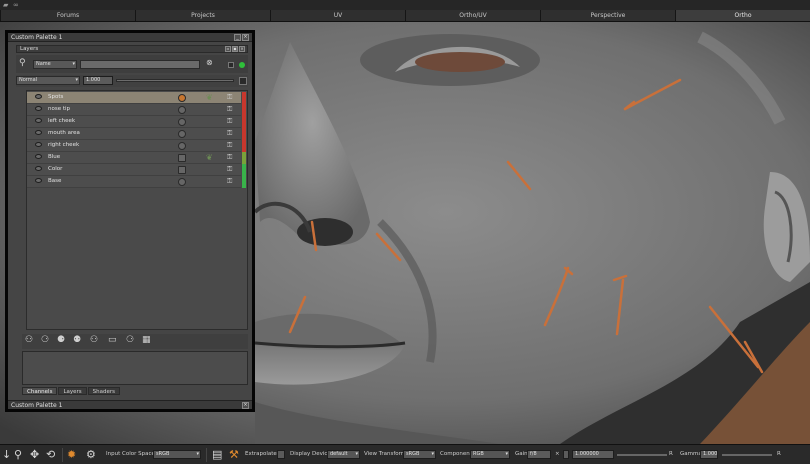  Describe the element at coordinates (61, 340) in the screenshot. I see `add-mask-icon: ⚈` at that location.